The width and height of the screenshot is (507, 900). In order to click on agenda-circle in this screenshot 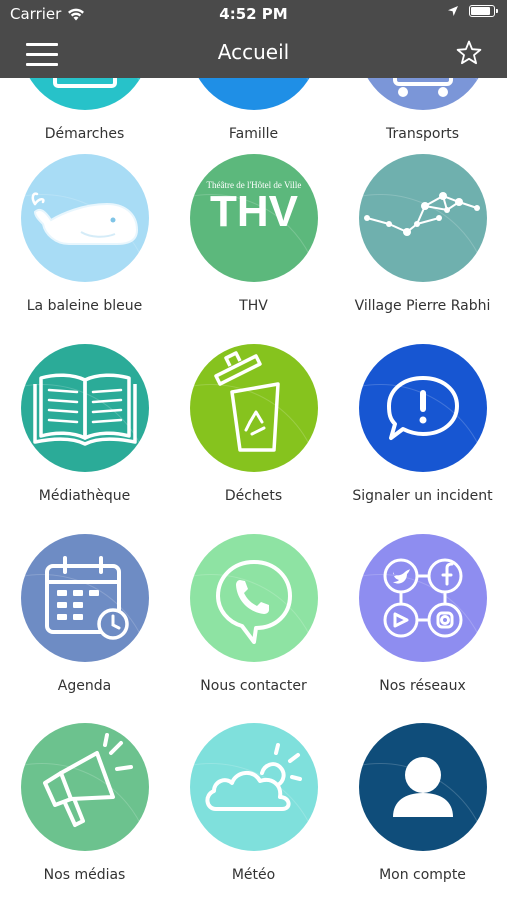, I will do `click(84, 598)`.